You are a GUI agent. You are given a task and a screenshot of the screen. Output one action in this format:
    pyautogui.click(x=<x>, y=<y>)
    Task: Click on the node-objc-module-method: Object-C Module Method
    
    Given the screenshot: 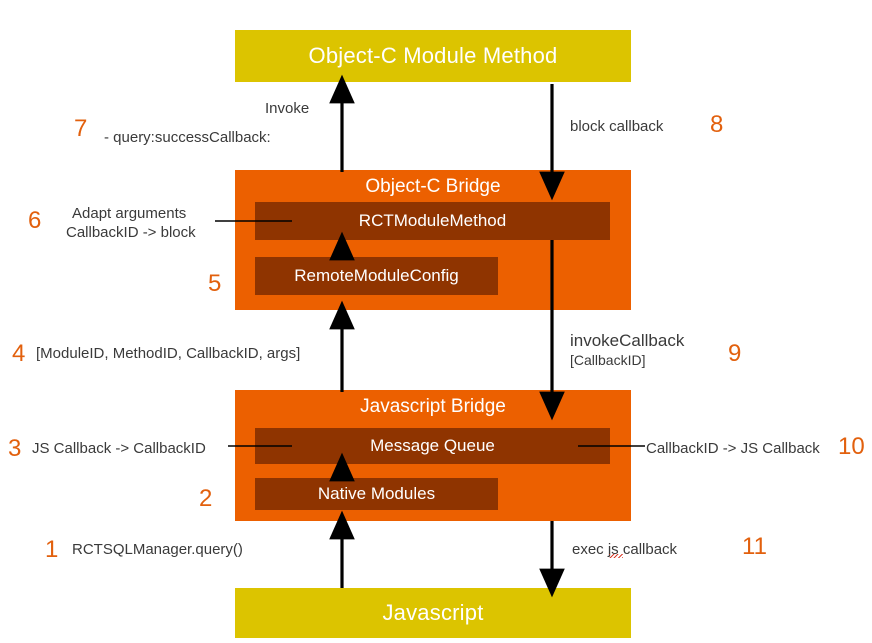 What is the action you would take?
    pyautogui.click(x=433, y=56)
    